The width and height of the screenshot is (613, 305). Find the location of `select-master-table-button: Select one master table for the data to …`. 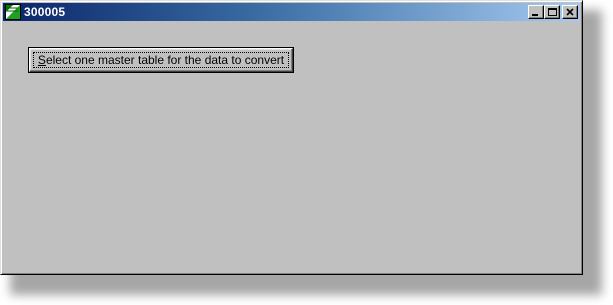

select-master-table-button: Select one master table for the data to … is located at coordinates (161, 60).